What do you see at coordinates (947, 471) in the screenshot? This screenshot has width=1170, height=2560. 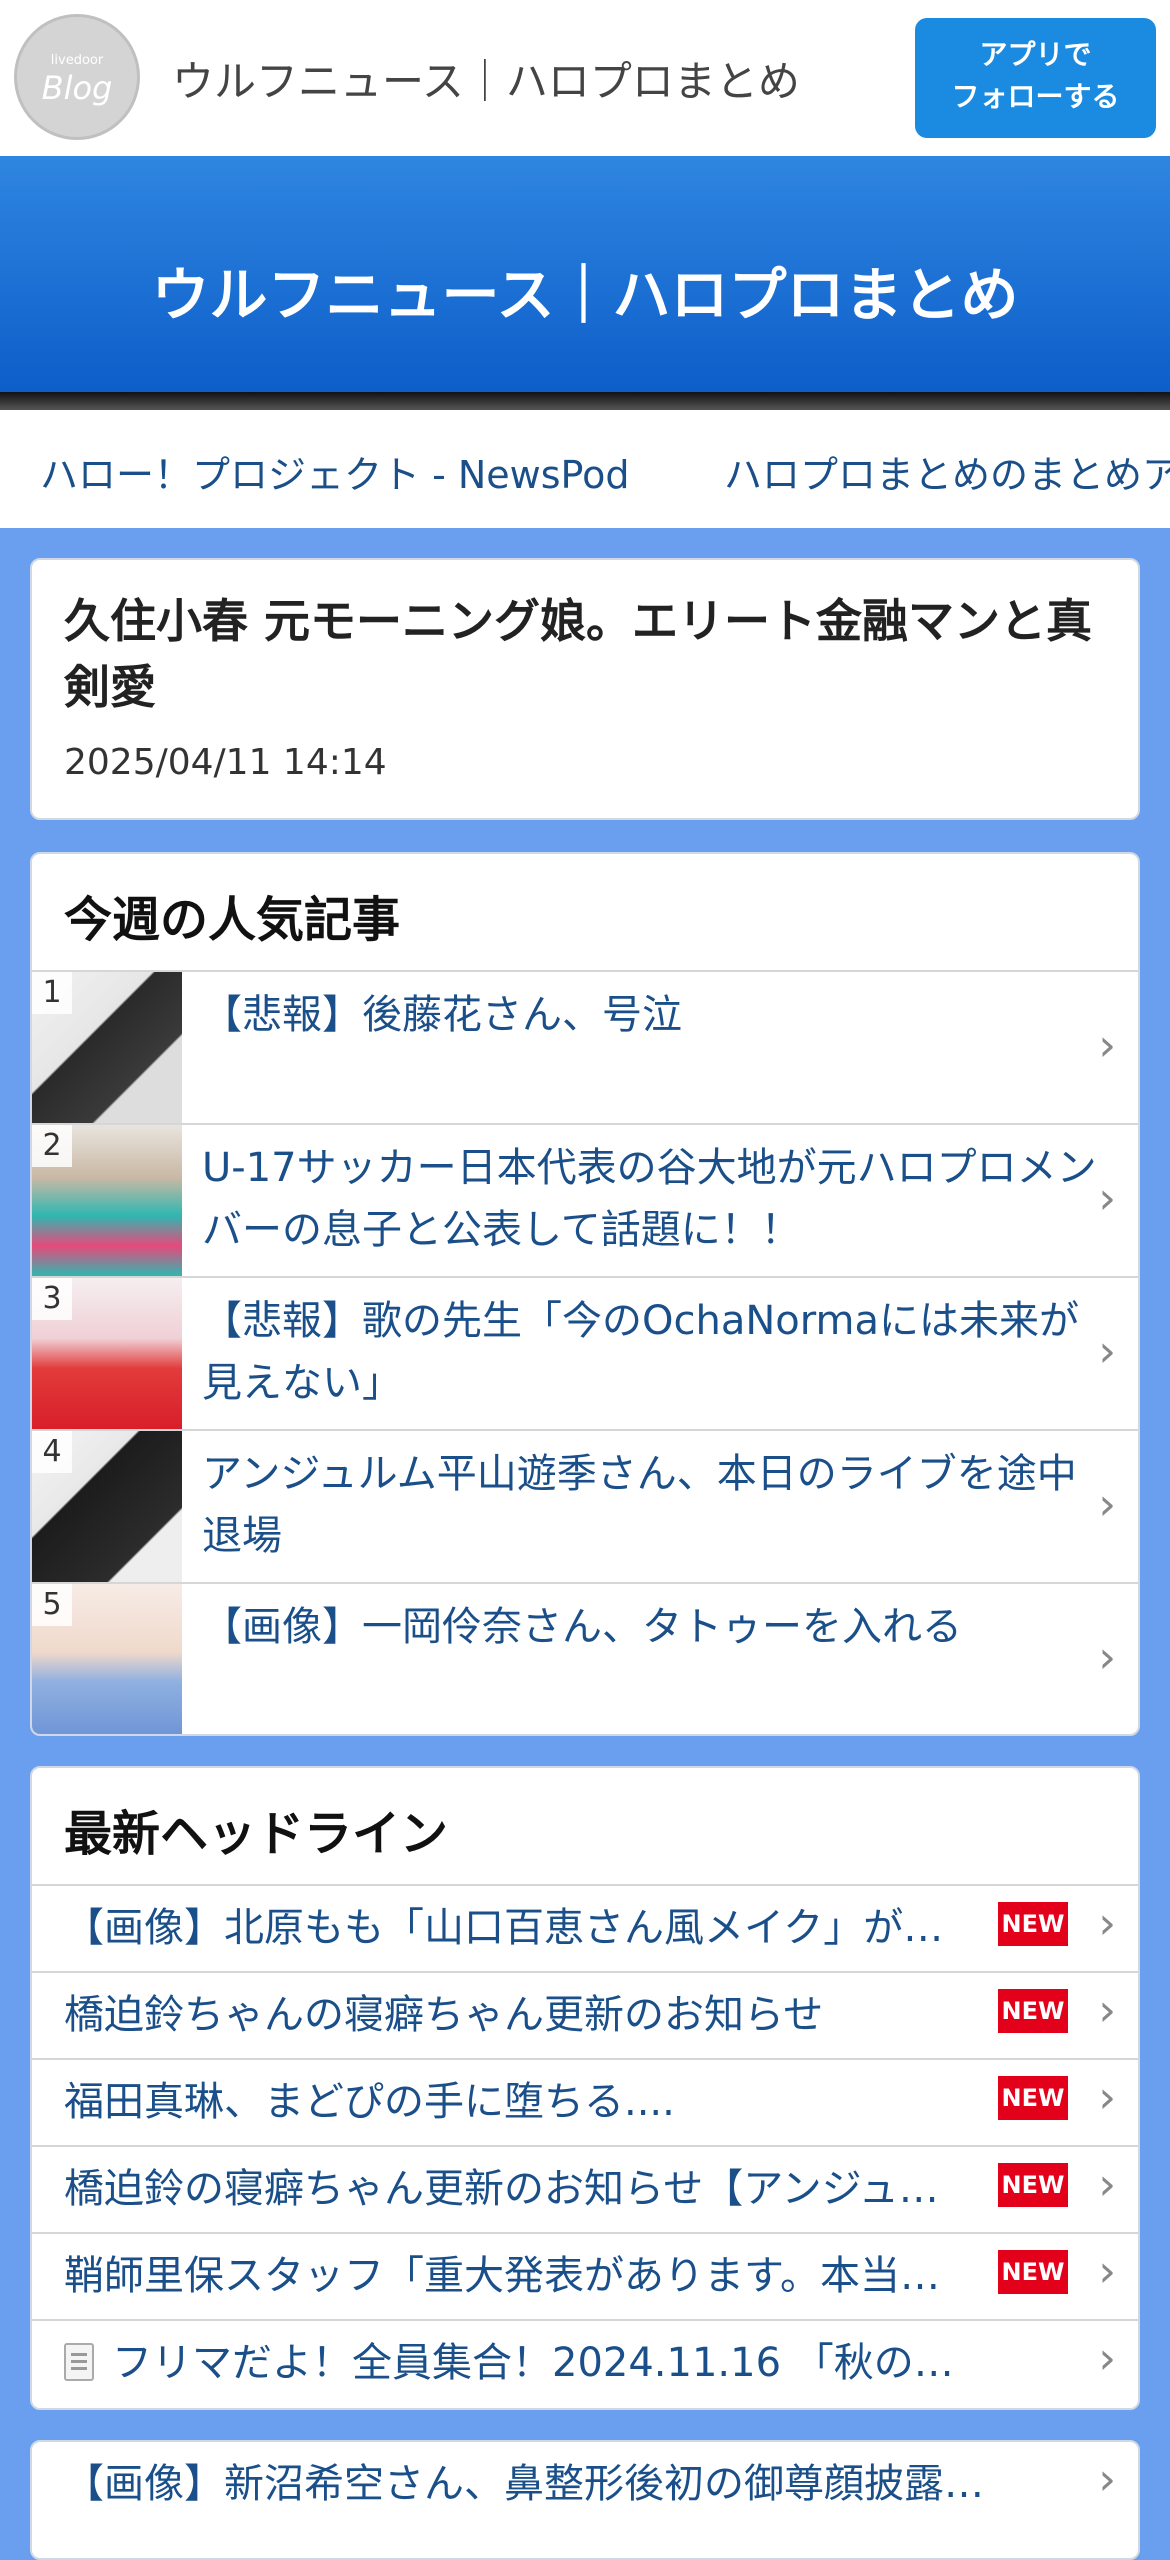 I see `related-link-matome: ハロプロまとめのまとめア` at bounding box center [947, 471].